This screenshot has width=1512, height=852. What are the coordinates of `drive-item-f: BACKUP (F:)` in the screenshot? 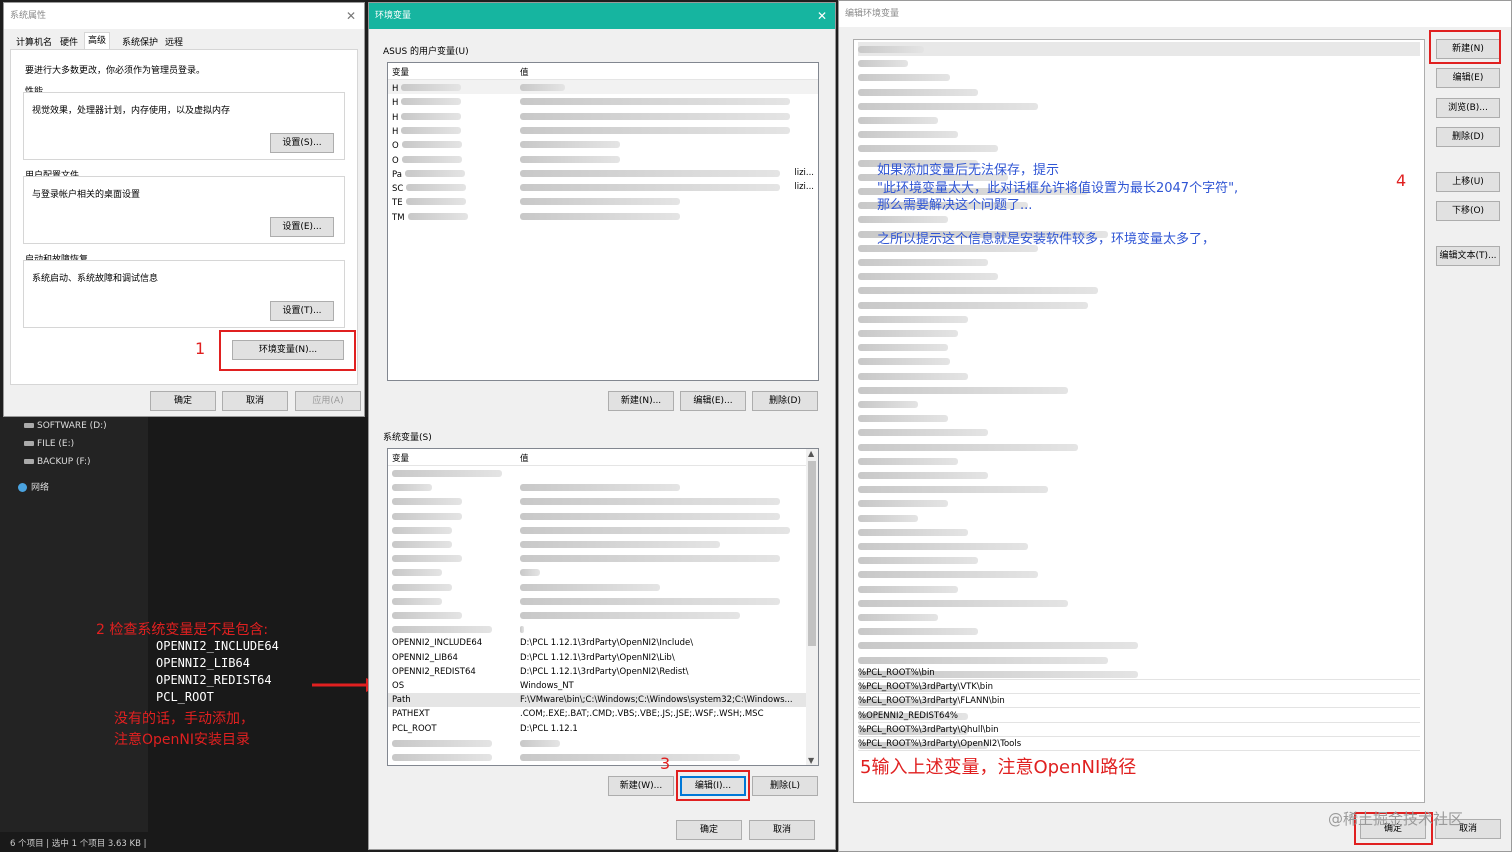 It's located at (57, 462).